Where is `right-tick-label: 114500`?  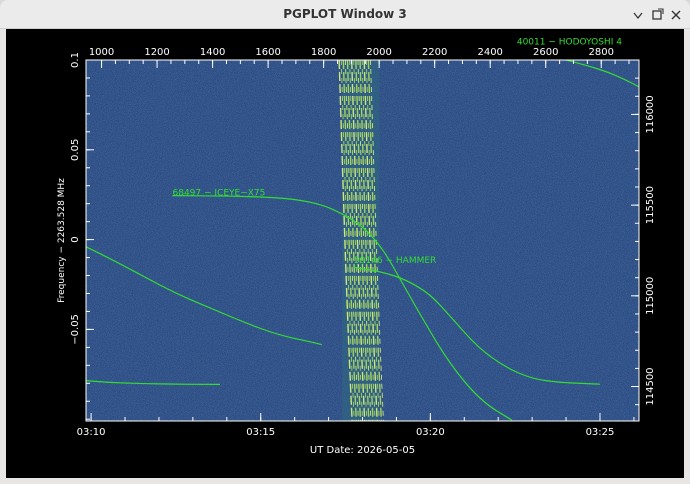
right-tick-label: 114500 is located at coordinates (650, 386).